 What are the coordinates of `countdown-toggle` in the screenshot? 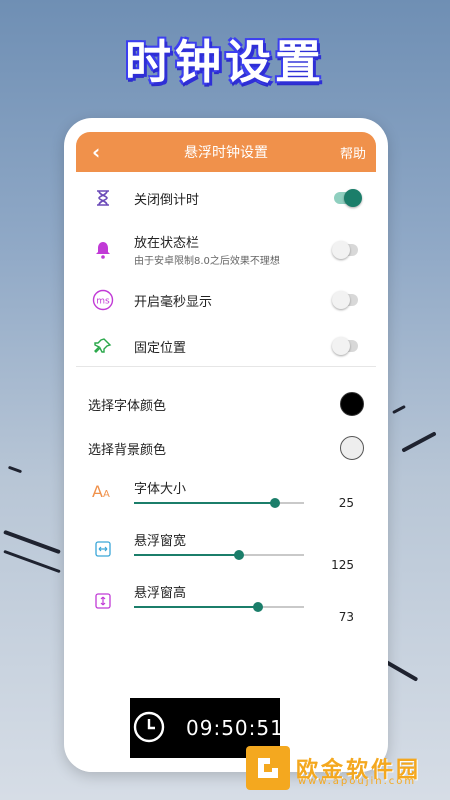 It's located at (348, 198).